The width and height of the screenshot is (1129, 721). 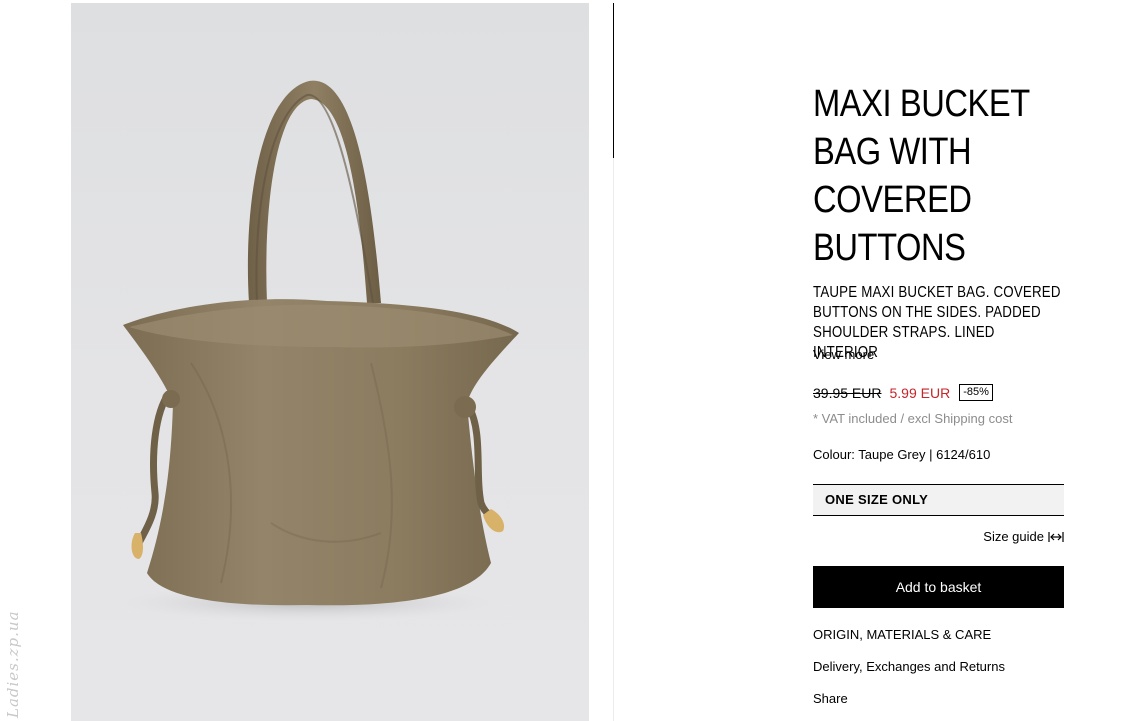 I want to click on delivery-returns-link: Delivery, Exchanges and Returns, so click(x=909, y=666).